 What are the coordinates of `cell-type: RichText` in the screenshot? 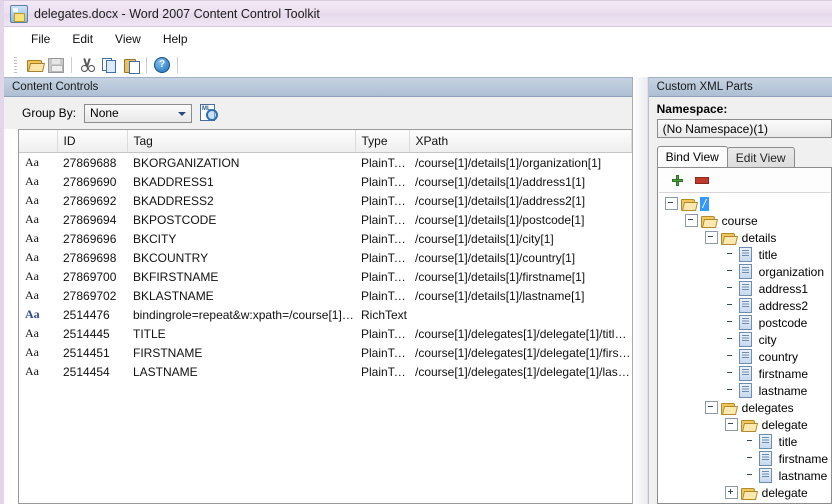 It's located at (384, 314).